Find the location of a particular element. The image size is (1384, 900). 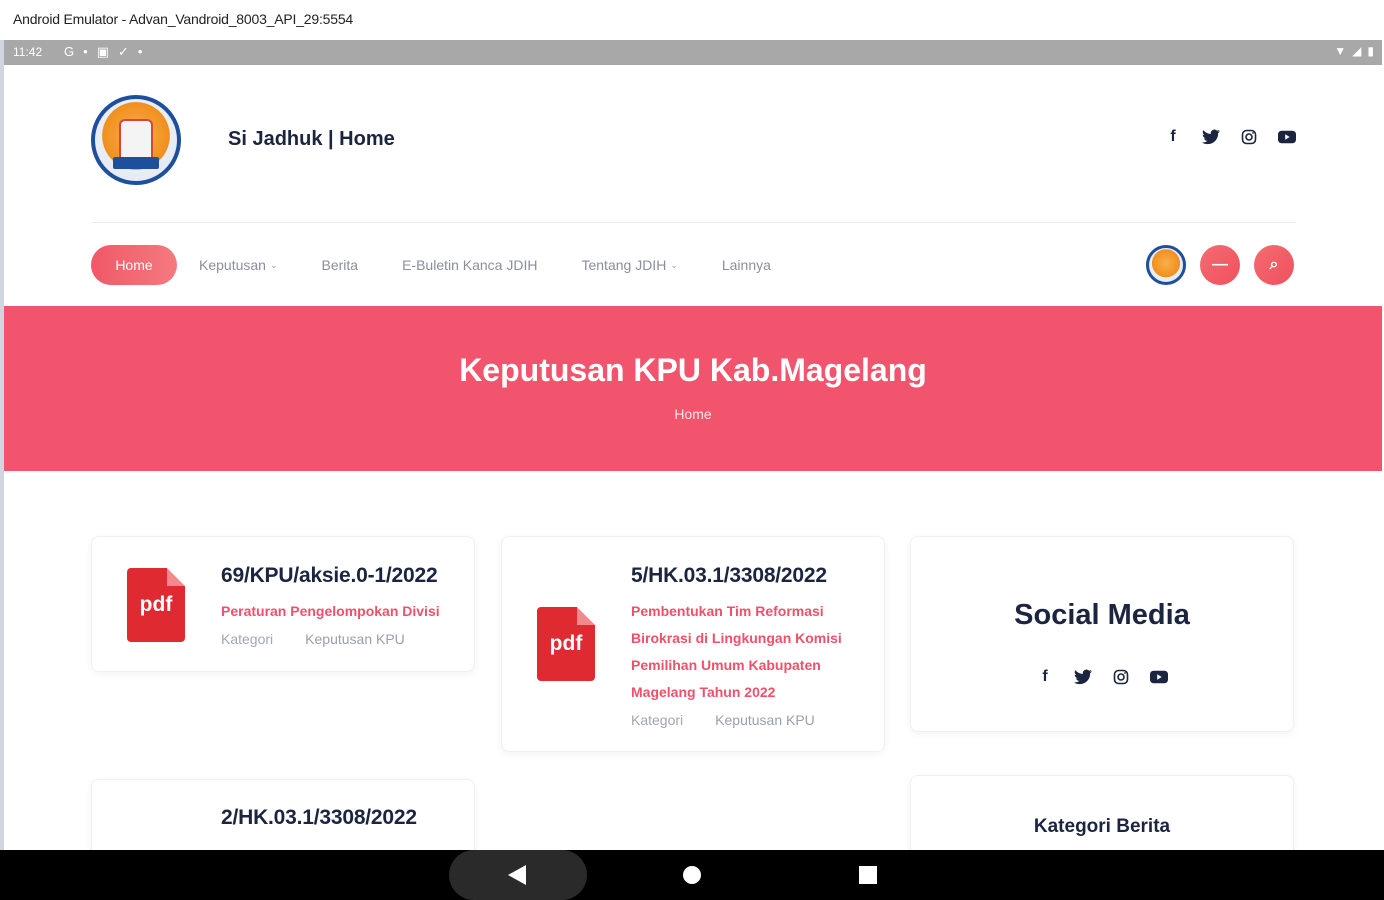

nav-item-ebuletin: E-Buletin Kanca JDIH is located at coordinates (469, 265).